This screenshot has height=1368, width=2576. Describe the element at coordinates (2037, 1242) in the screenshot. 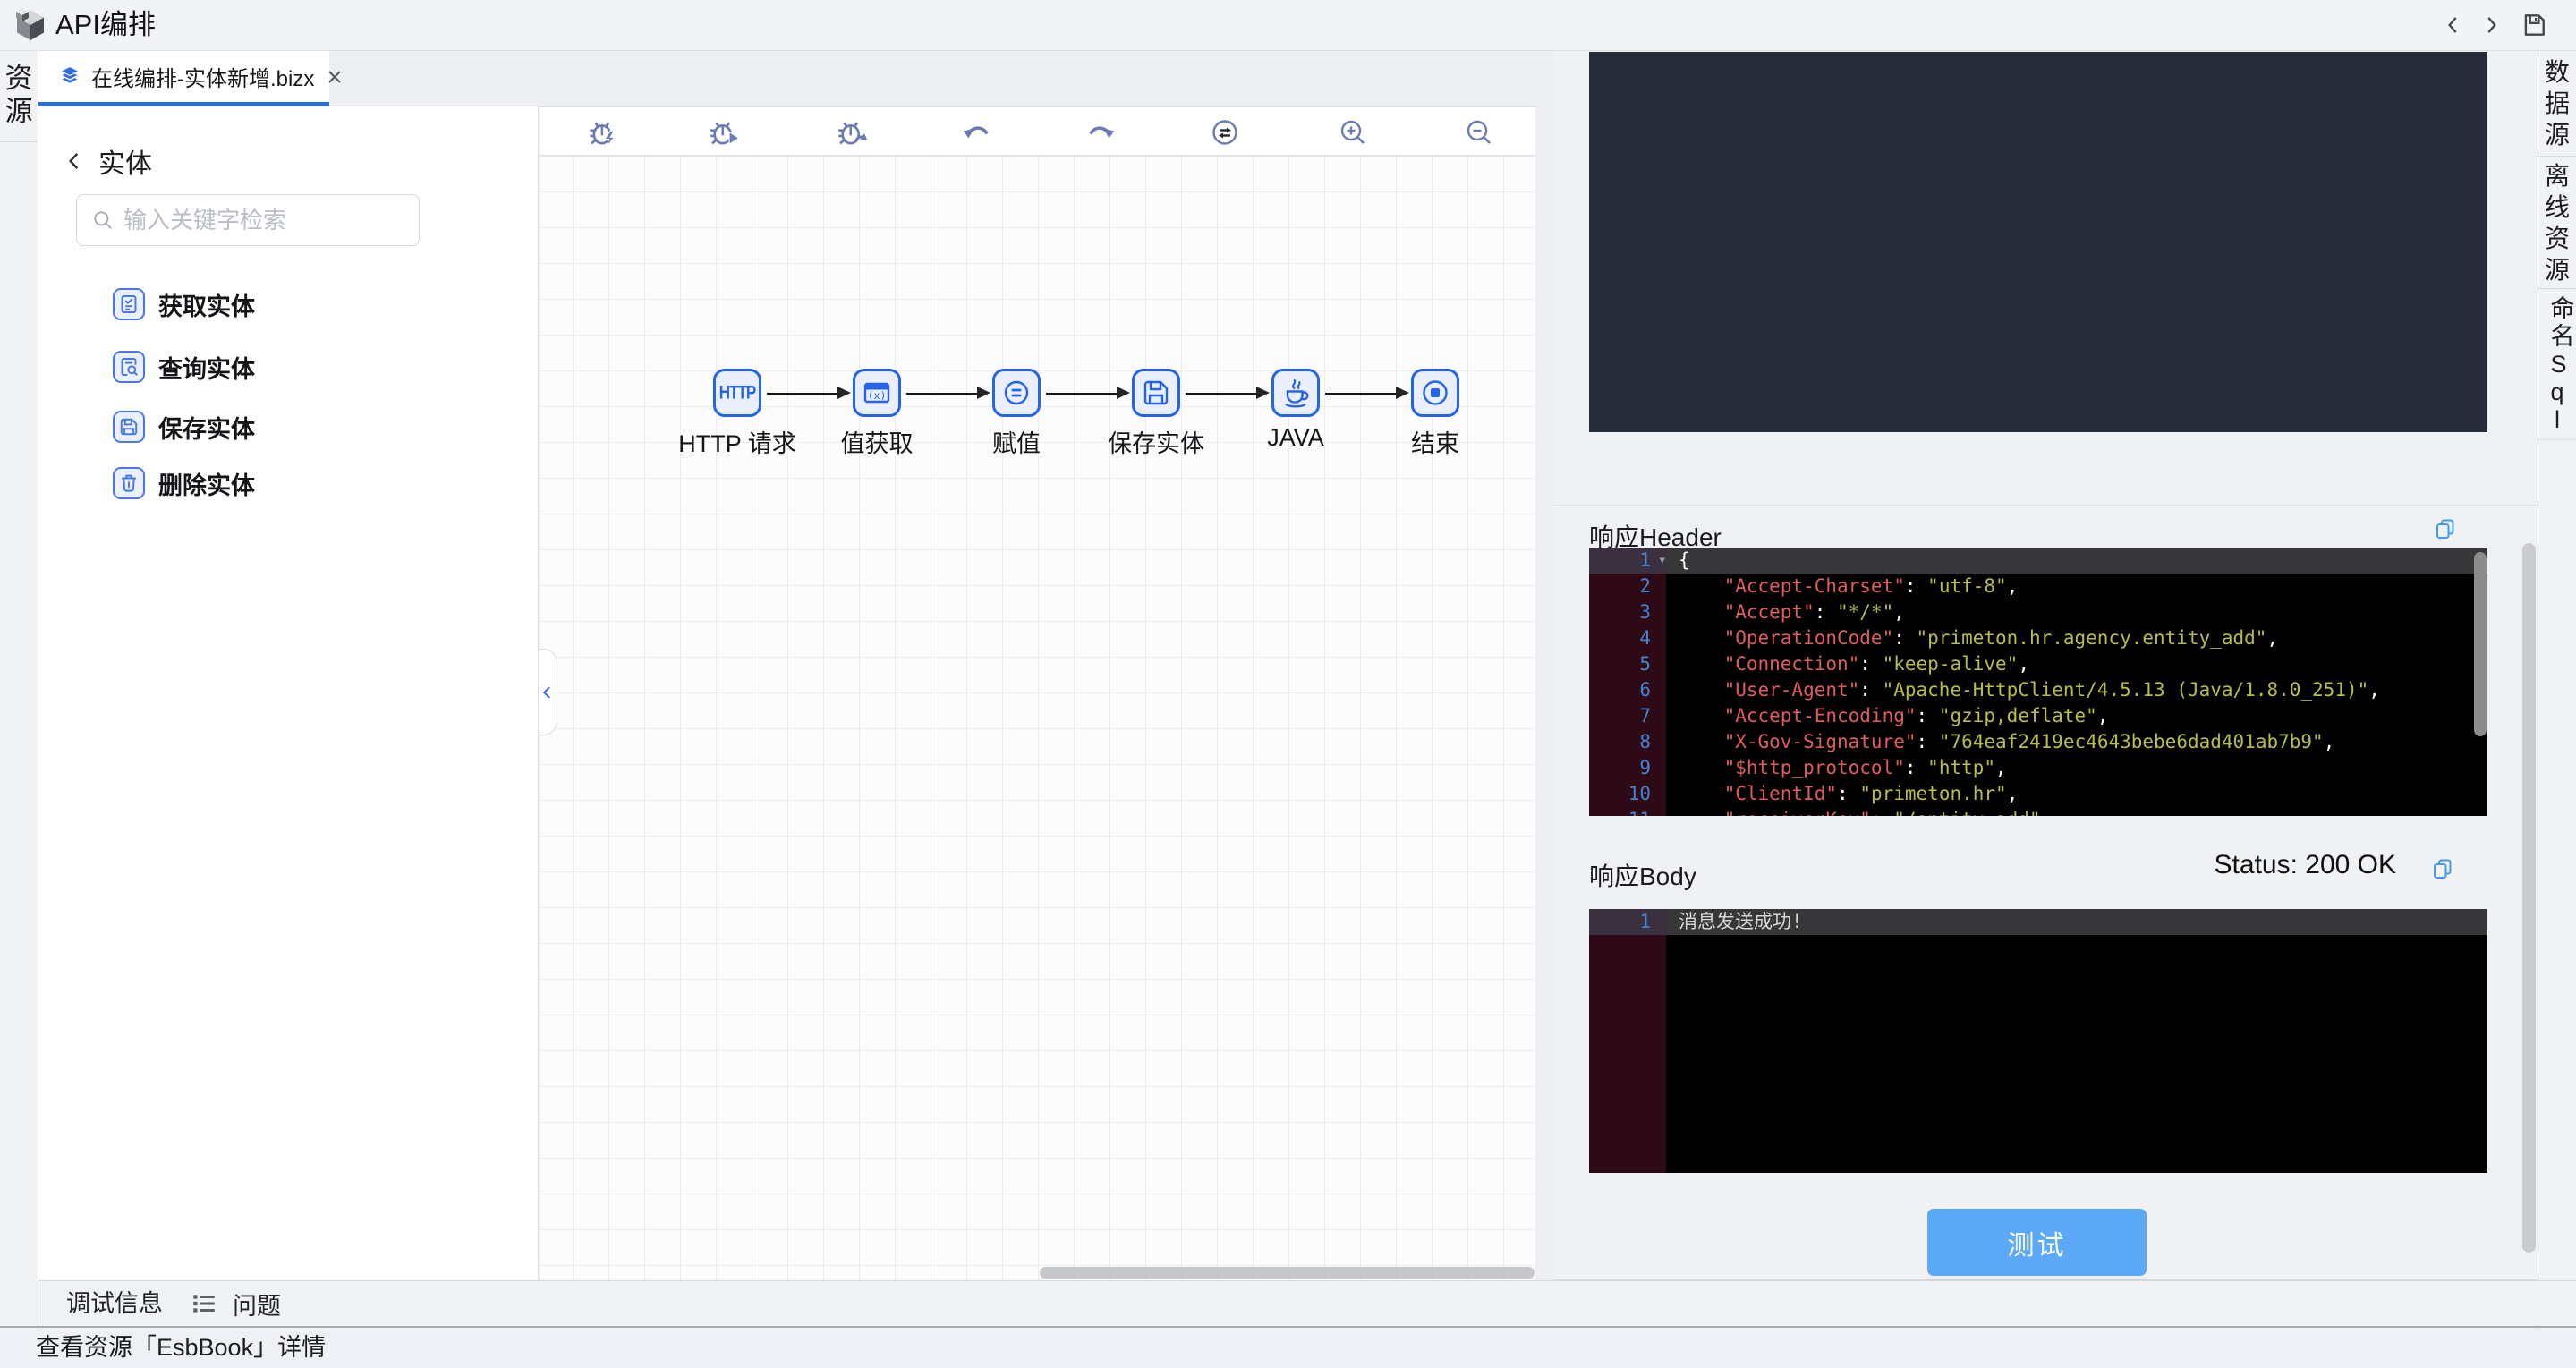

I see `test-button: 测试` at that location.